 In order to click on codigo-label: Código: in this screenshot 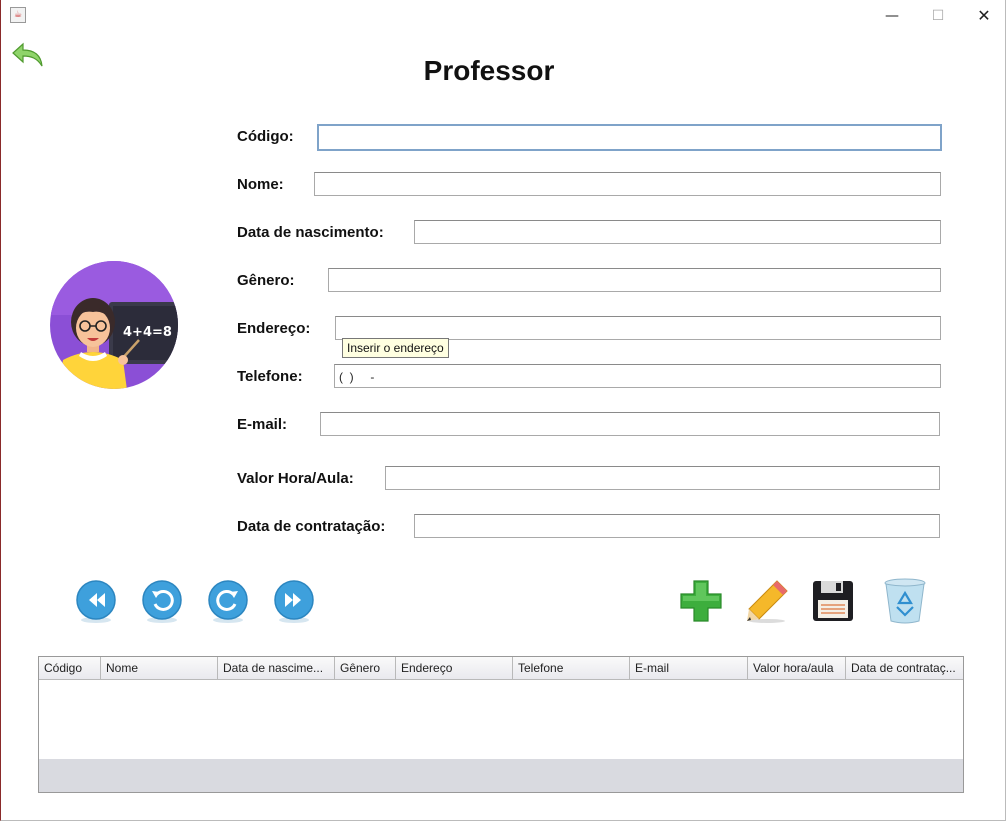, I will do `click(265, 136)`.